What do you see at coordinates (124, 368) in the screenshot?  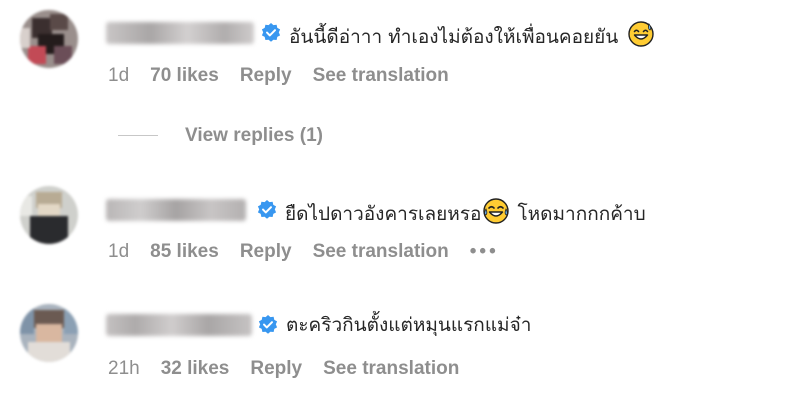 I see `timestamp: 21h` at bounding box center [124, 368].